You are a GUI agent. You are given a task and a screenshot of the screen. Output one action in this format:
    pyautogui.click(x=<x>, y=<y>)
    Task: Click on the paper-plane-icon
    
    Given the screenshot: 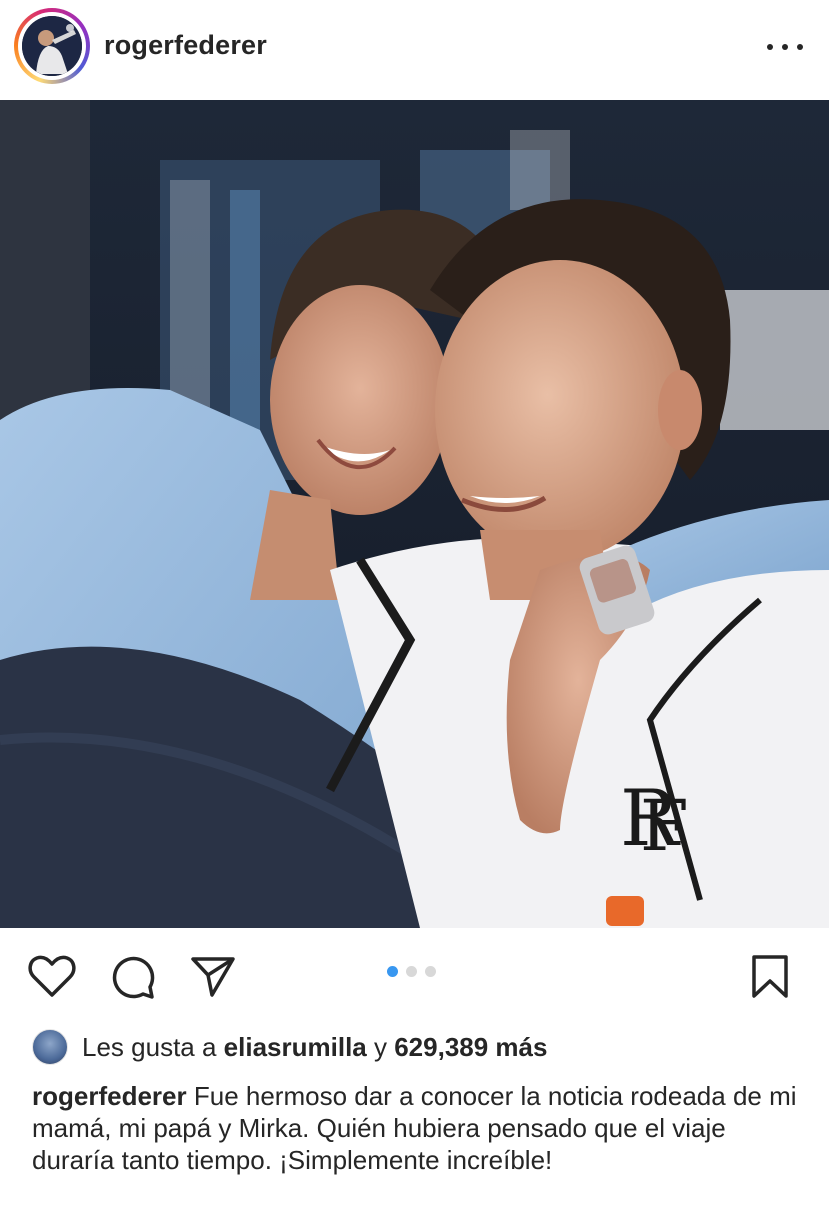 What is the action you would take?
    pyautogui.click(x=213, y=977)
    